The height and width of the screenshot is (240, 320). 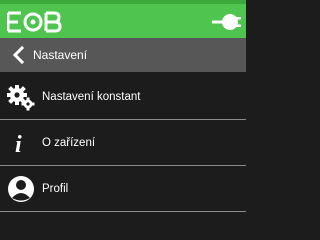 What do you see at coordinates (69, 142) in the screenshot?
I see `menu-item-label: O zařízení` at bounding box center [69, 142].